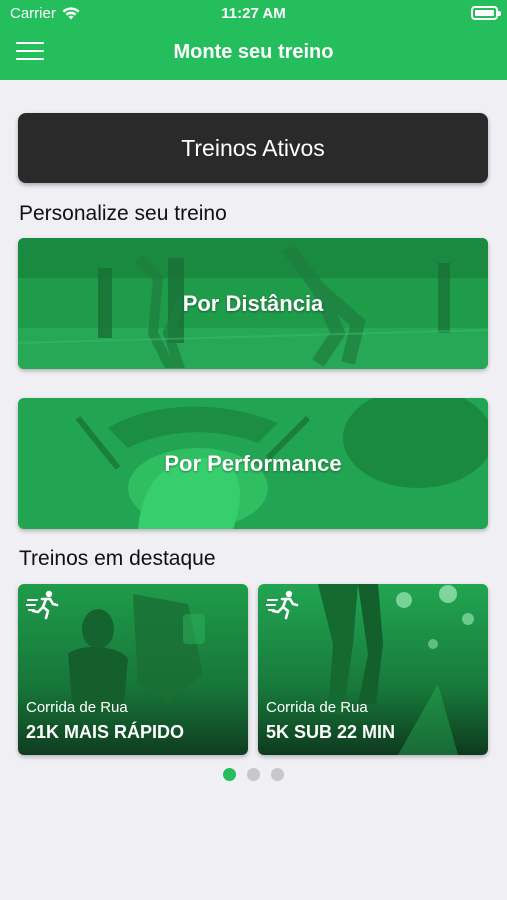  Describe the element at coordinates (373, 669) in the screenshot. I see `featured-card-5k: Corrida de Rua 5K SUB 22 MIN` at that location.